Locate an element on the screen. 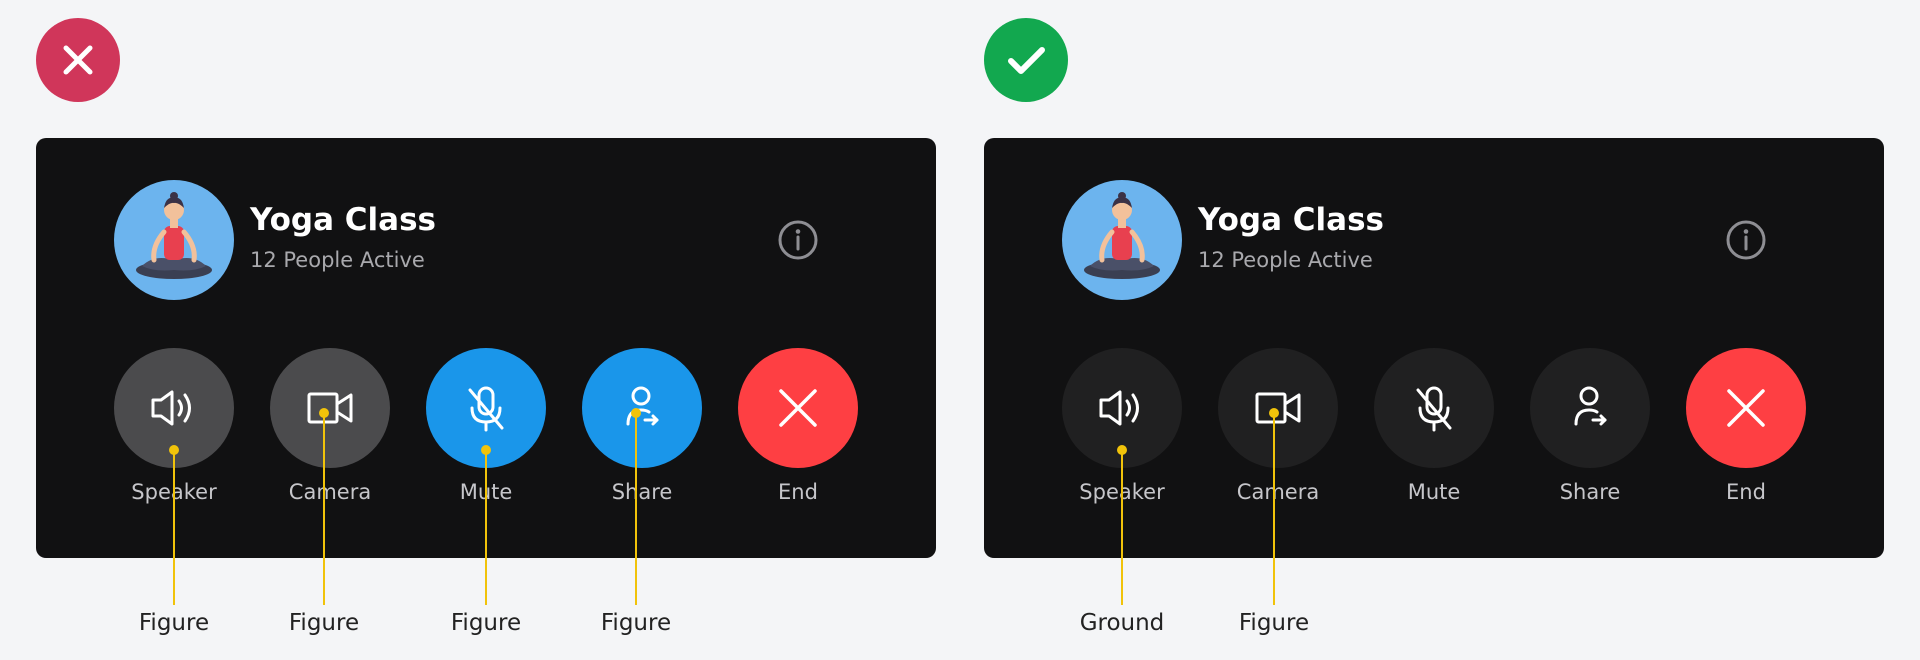 This screenshot has width=1920, height=660. mute-button: Mute is located at coordinates (1434, 438).